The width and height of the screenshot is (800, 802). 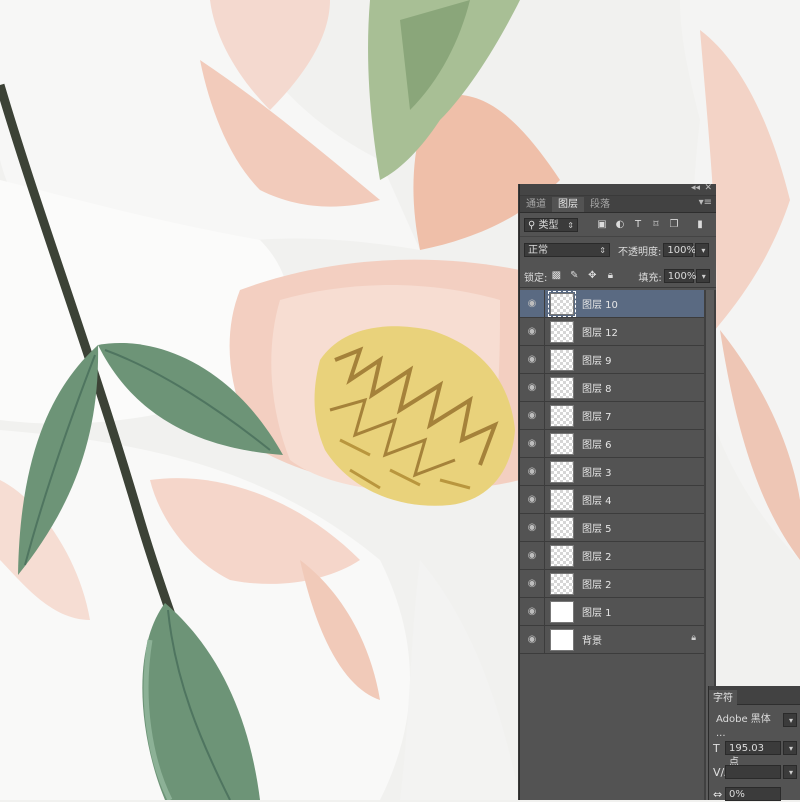 I want to click on layer-row: ◉ 图层 10, so click(x=612, y=304).